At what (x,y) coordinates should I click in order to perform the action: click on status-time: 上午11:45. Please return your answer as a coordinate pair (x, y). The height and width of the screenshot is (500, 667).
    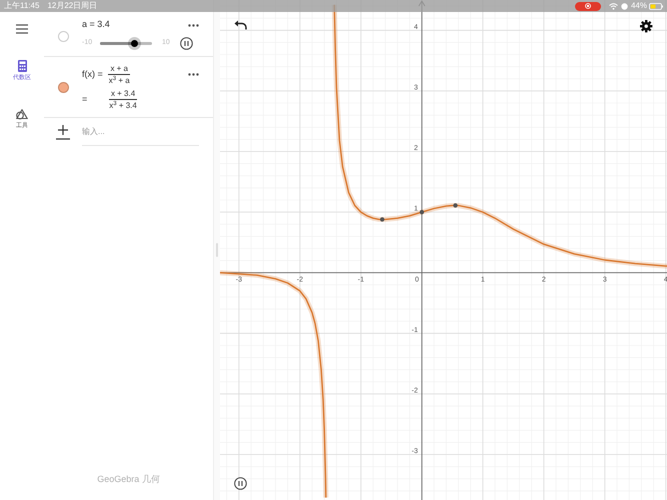
    Looking at the image, I should click on (22, 6).